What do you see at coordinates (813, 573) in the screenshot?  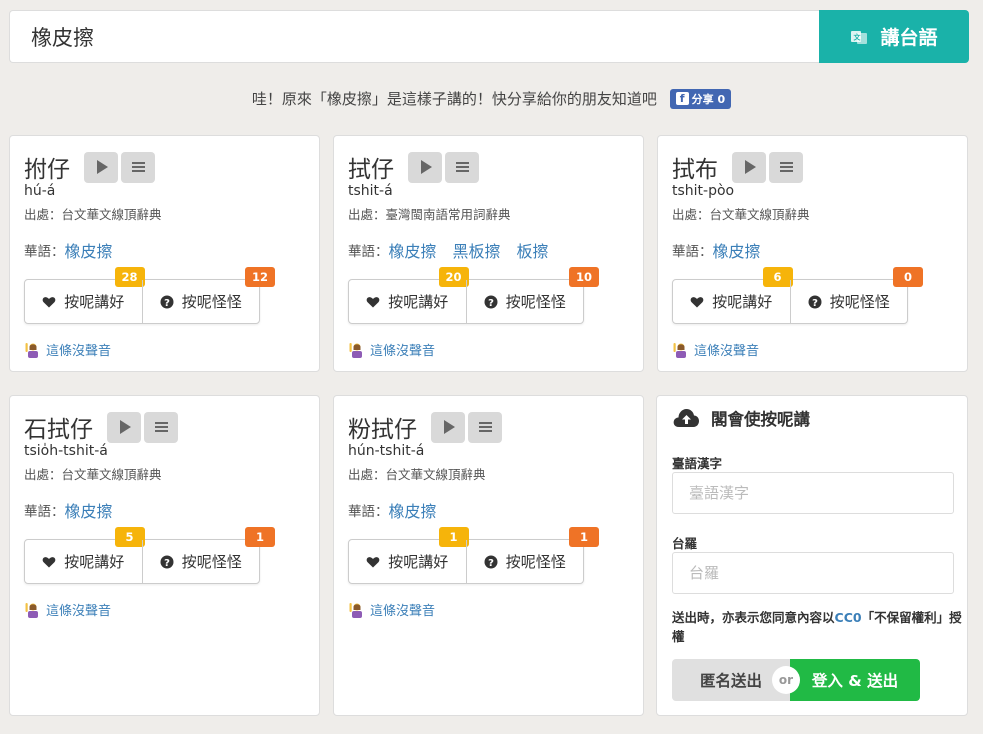 I see `lomaji-input` at bounding box center [813, 573].